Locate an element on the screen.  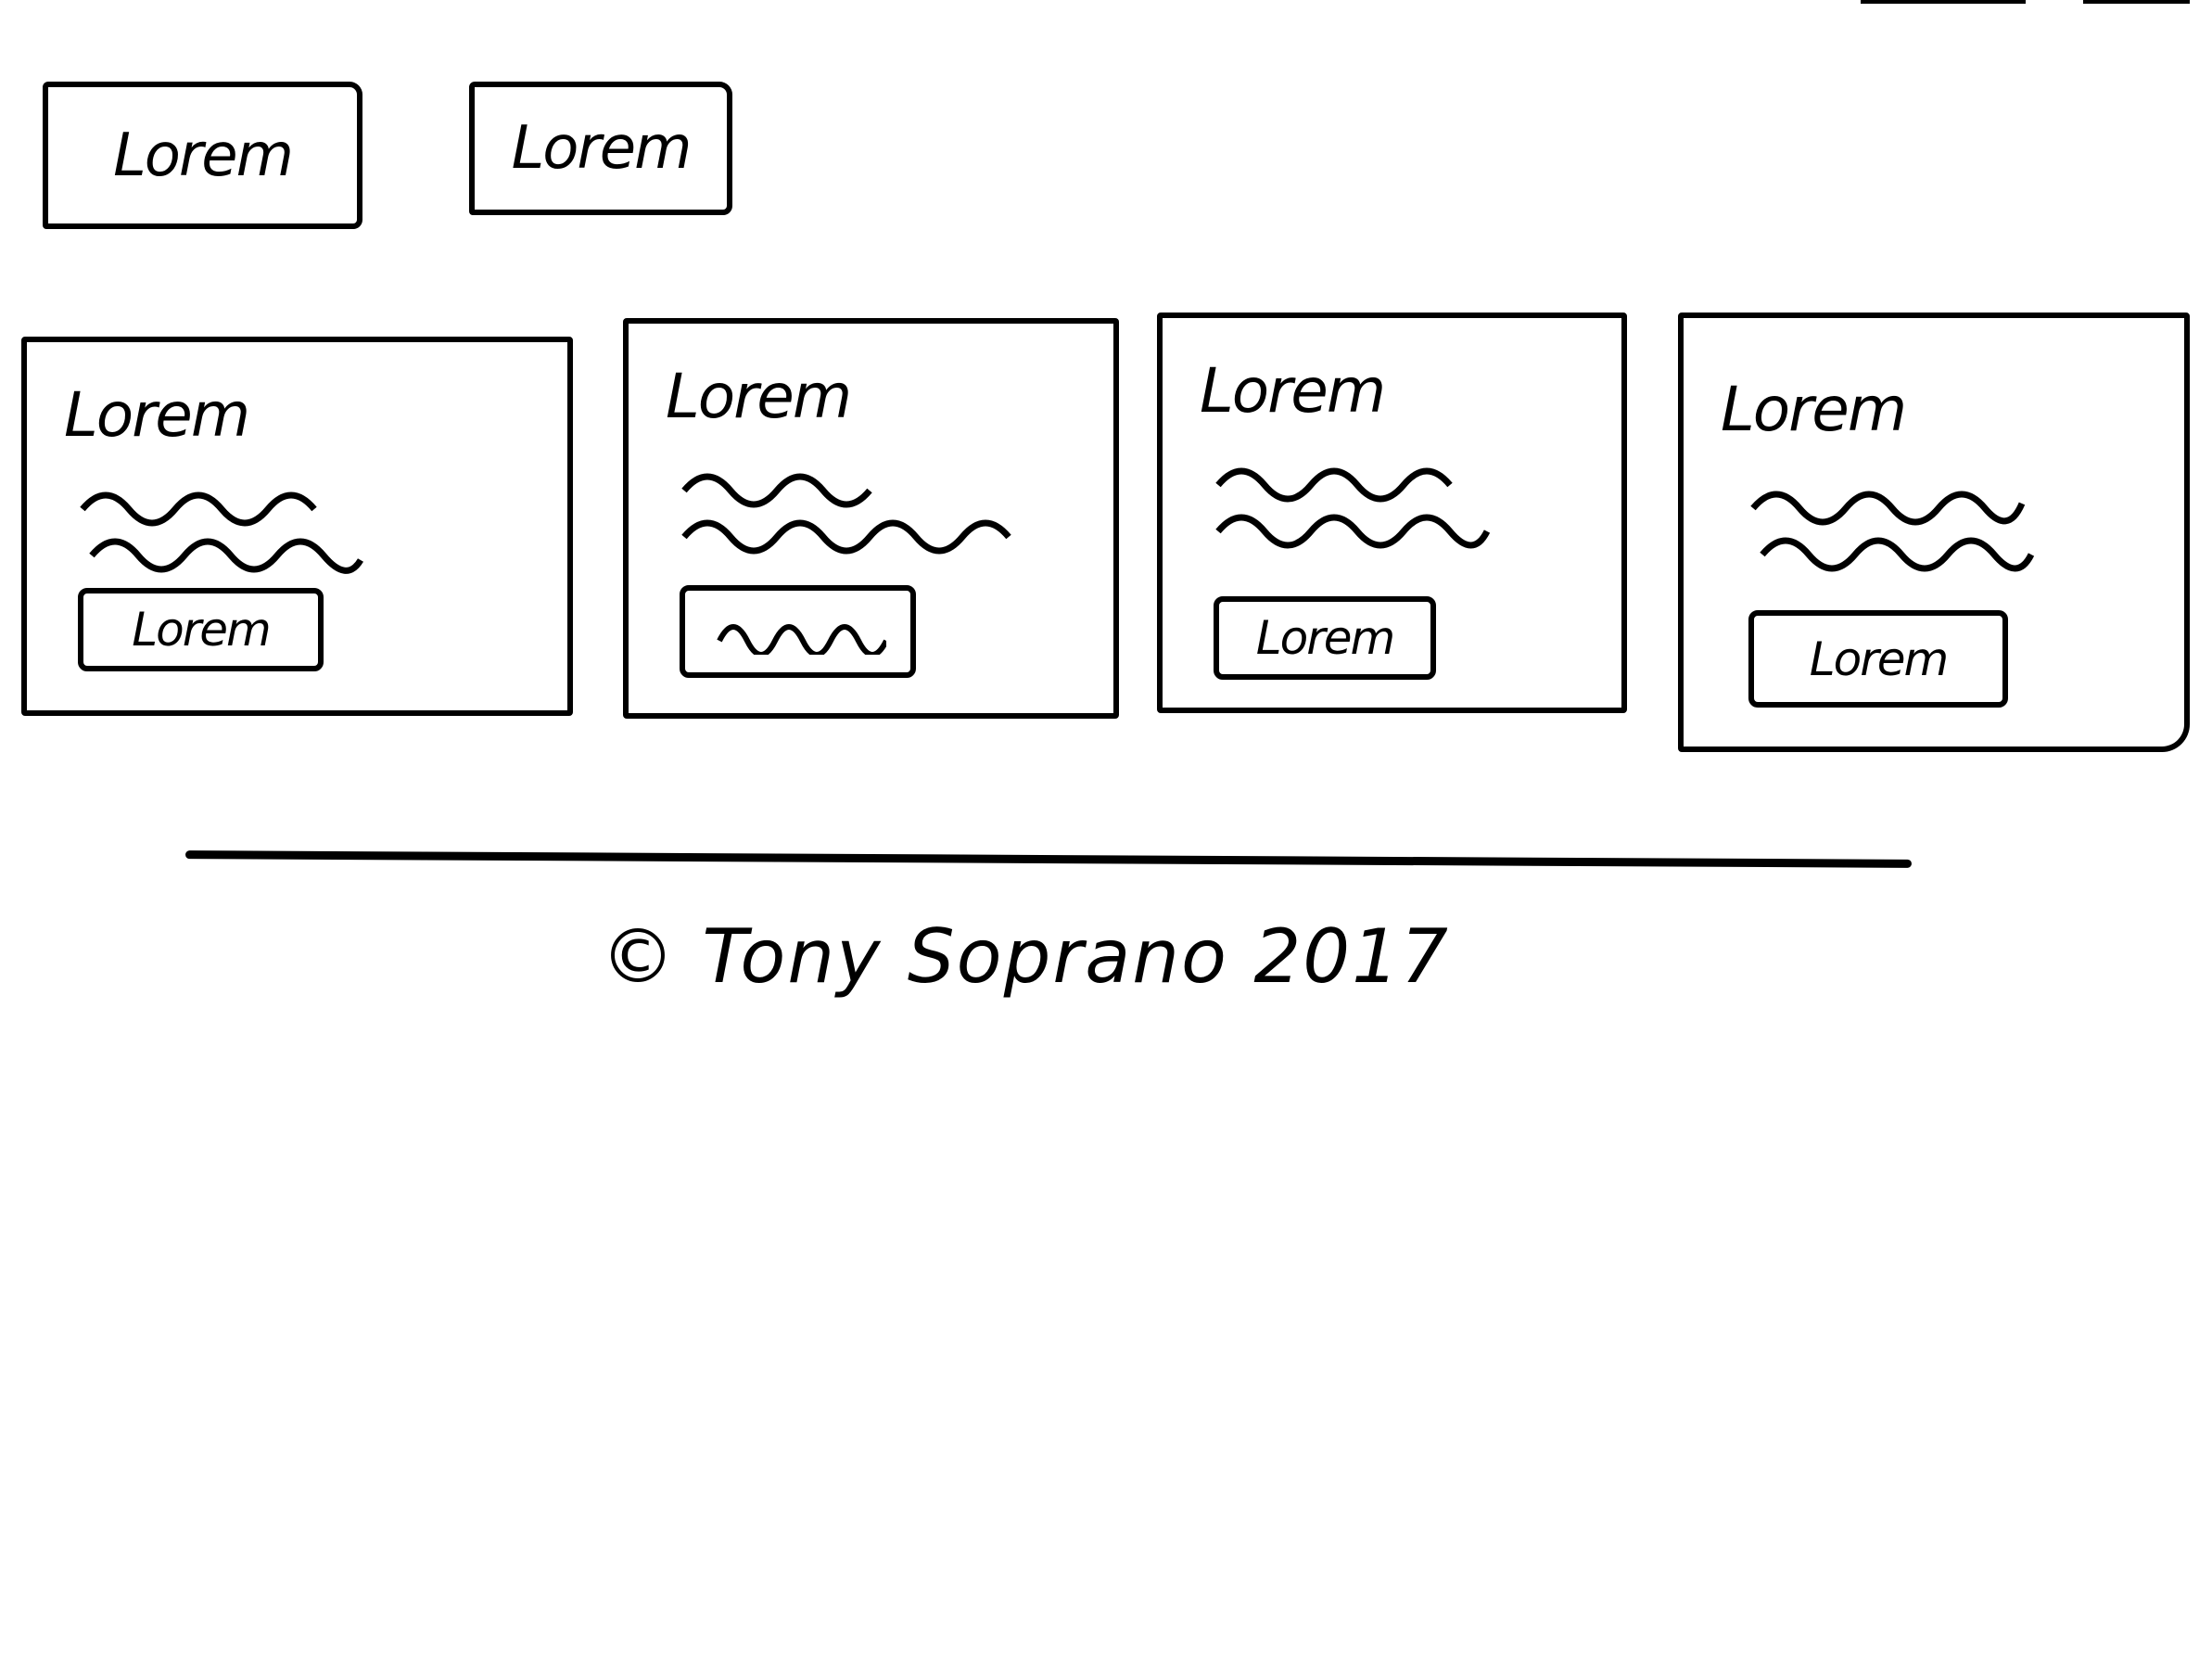
footer-divider is located at coordinates (1048, 859).